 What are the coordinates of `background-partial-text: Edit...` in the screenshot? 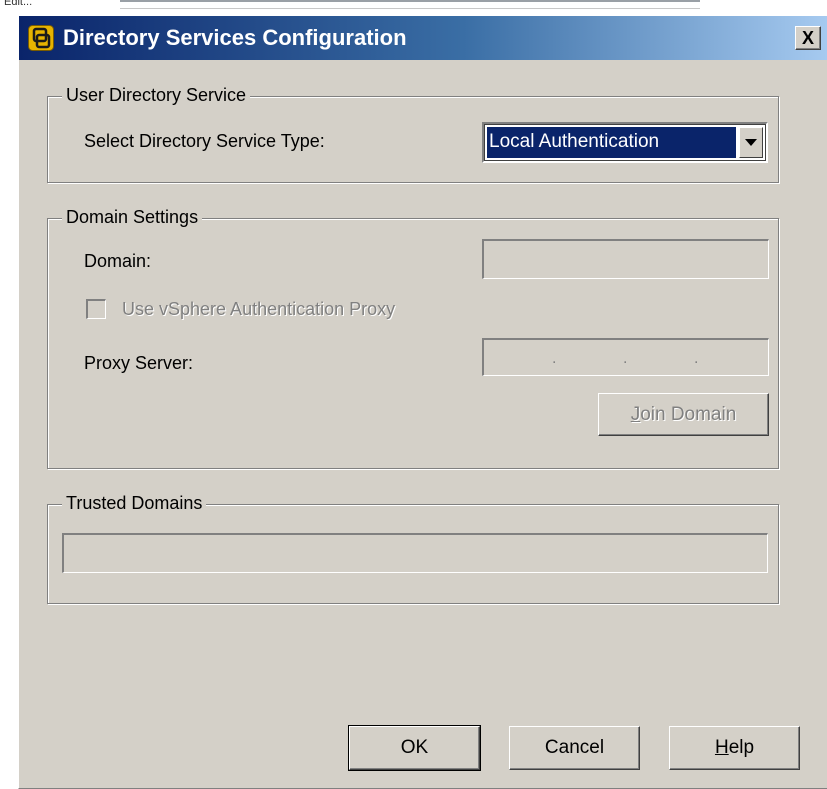 It's located at (18, 4).